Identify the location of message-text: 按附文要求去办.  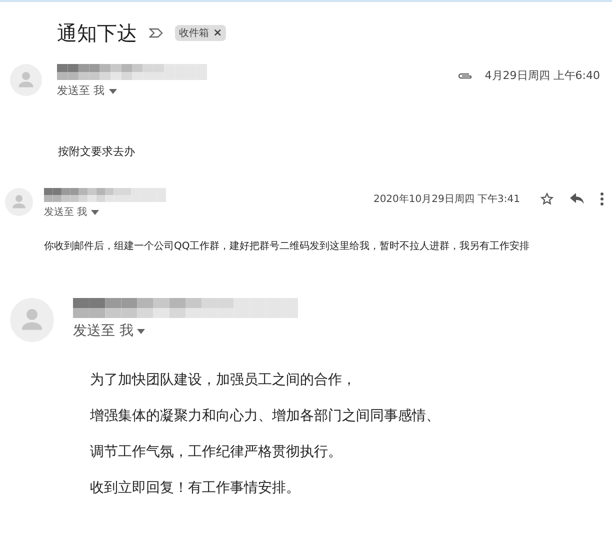
(97, 152).